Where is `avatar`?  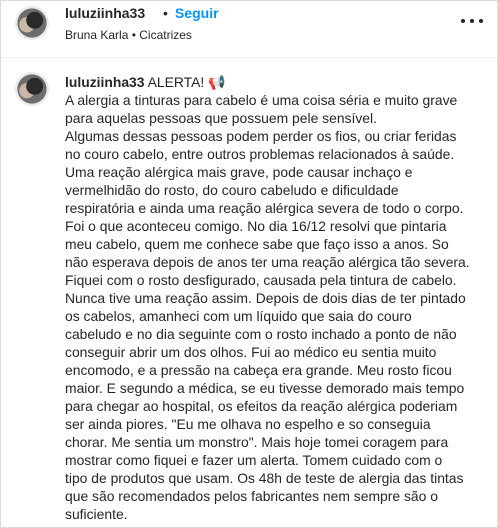 avatar is located at coordinates (32, 23).